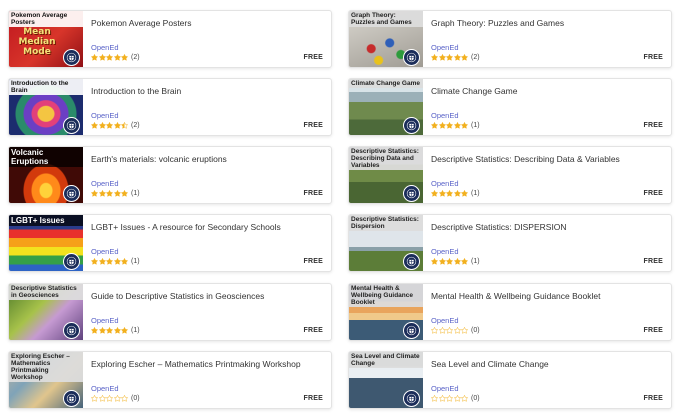  Describe the element at coordinates (386, 83) in the screenshot. I see `thumbnail-label: Climate Change Game` at that location.